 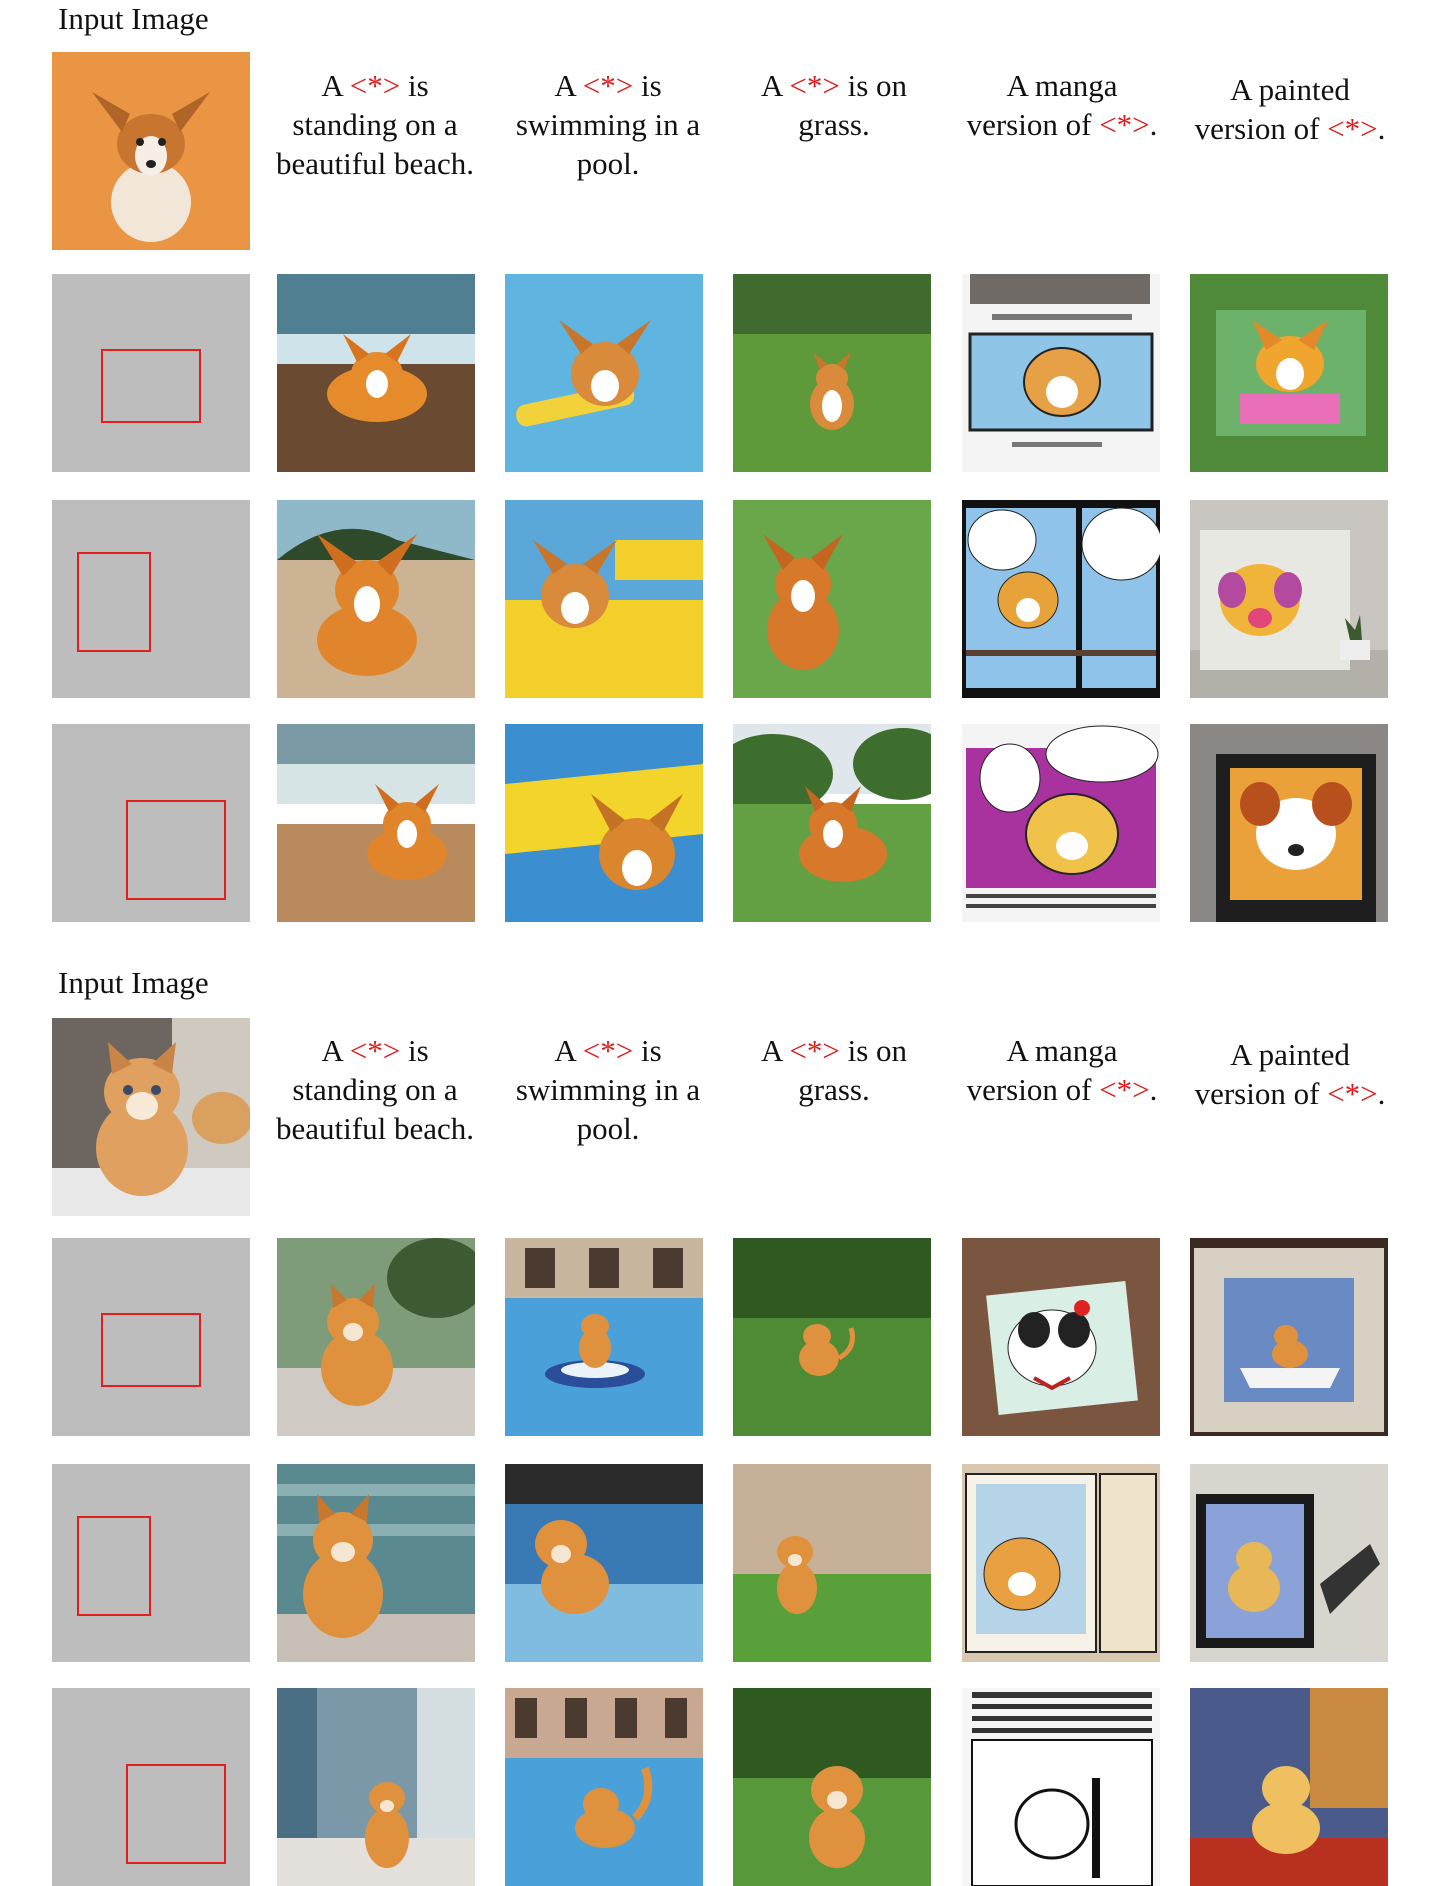 What do you see at coordinates (151, 1117) in the screenshot?
I see `input-image-kitten` at bounding box center [151, 1117].